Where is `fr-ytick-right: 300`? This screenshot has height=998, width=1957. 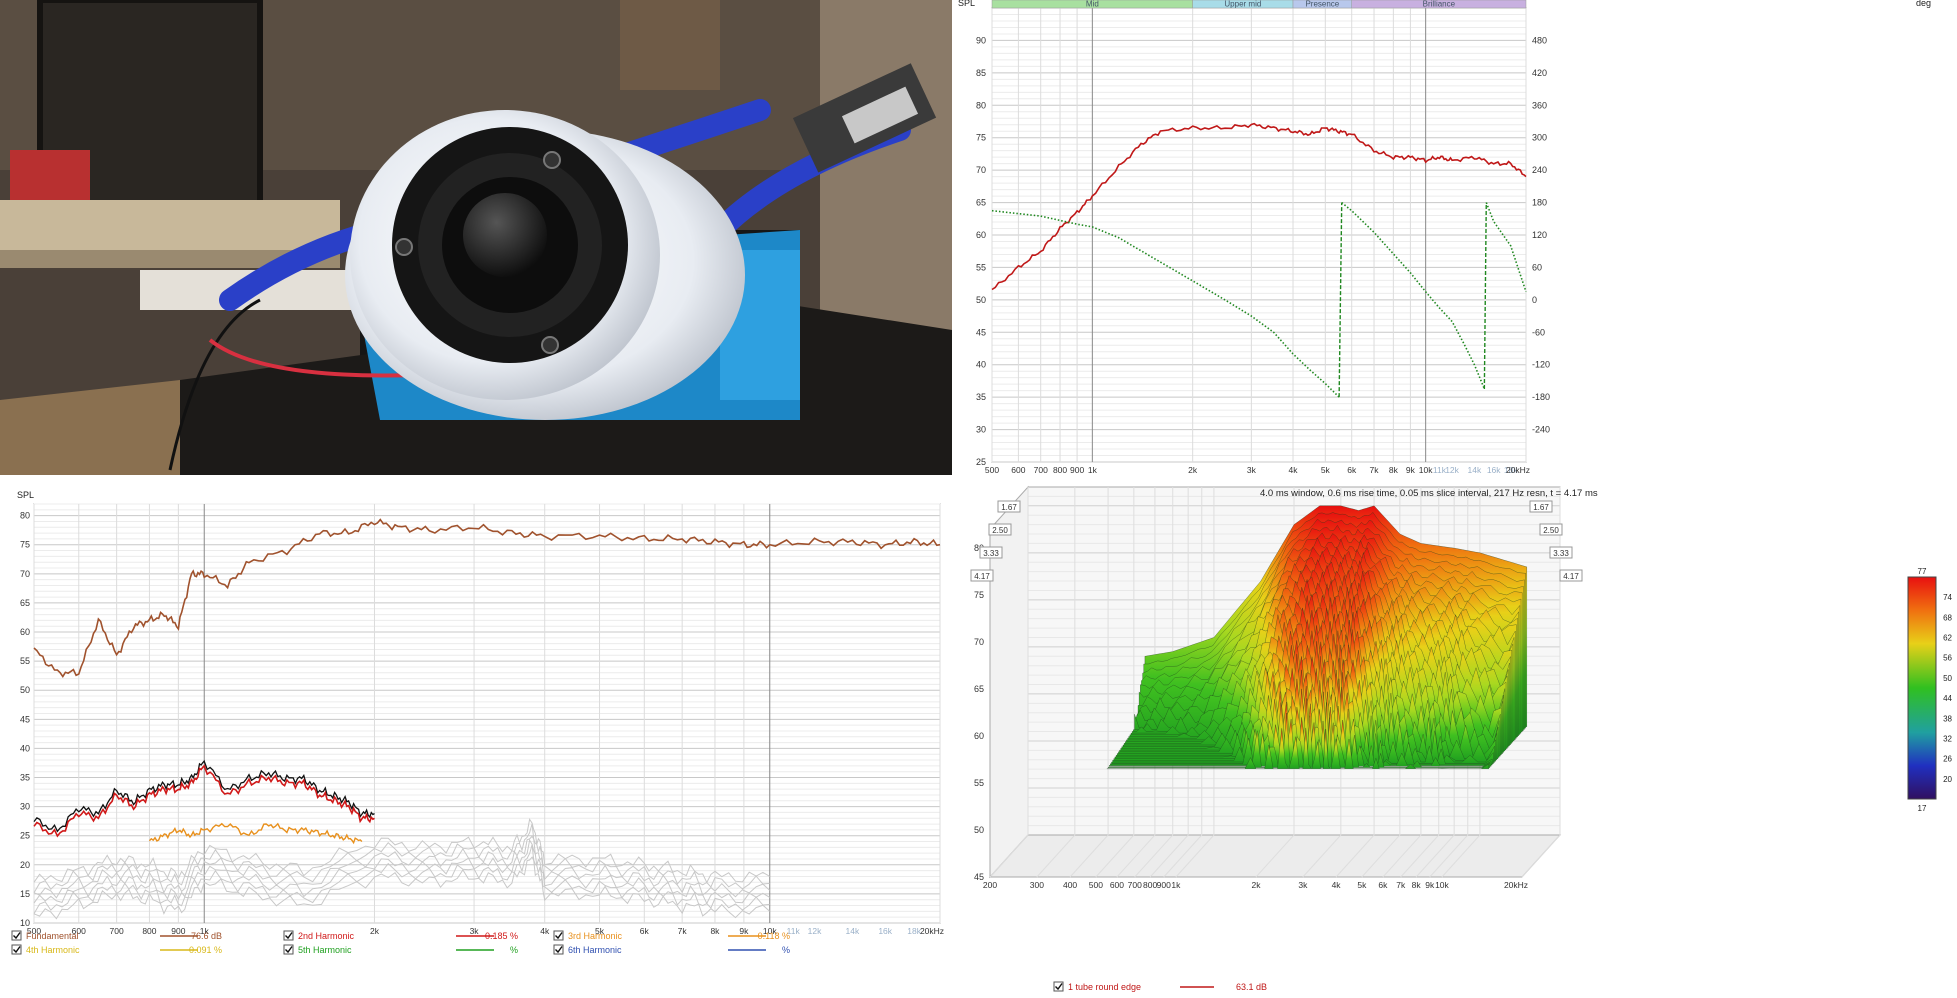 fr-ytick-right: 300 is located at coordinates (1539, 138).